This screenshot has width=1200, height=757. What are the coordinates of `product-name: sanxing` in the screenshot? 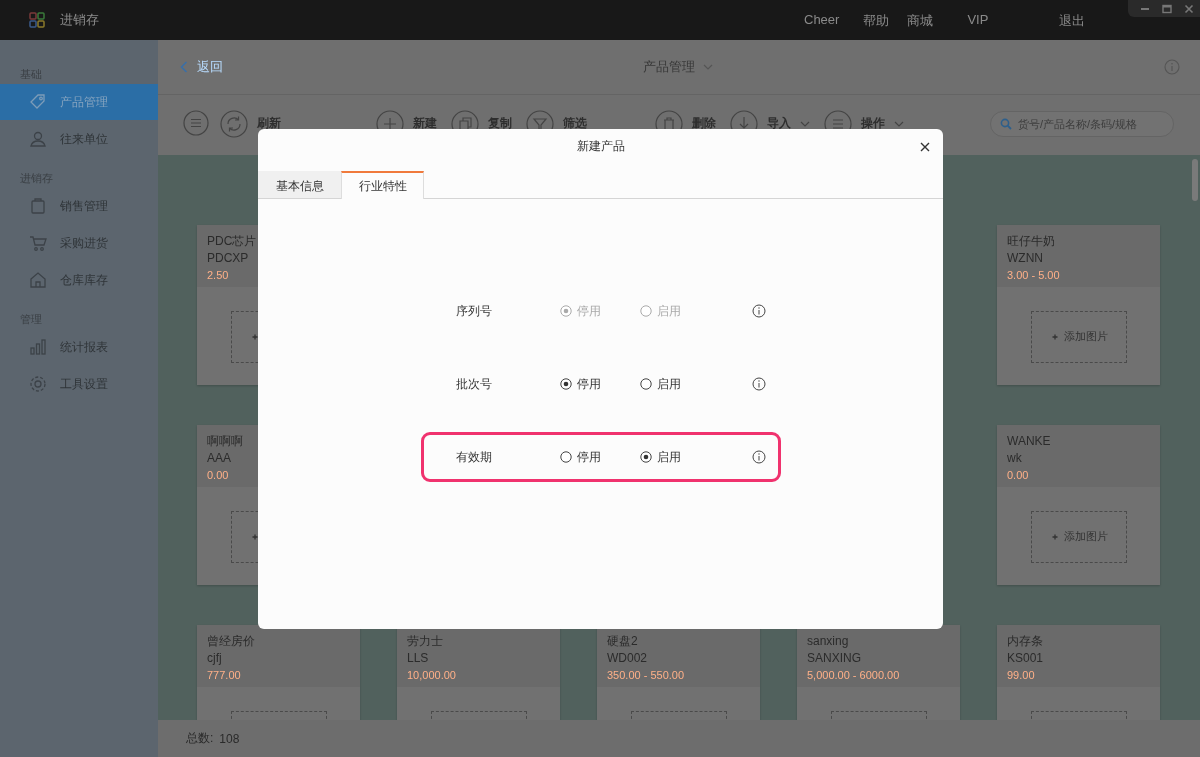 It's located at (828, 641).